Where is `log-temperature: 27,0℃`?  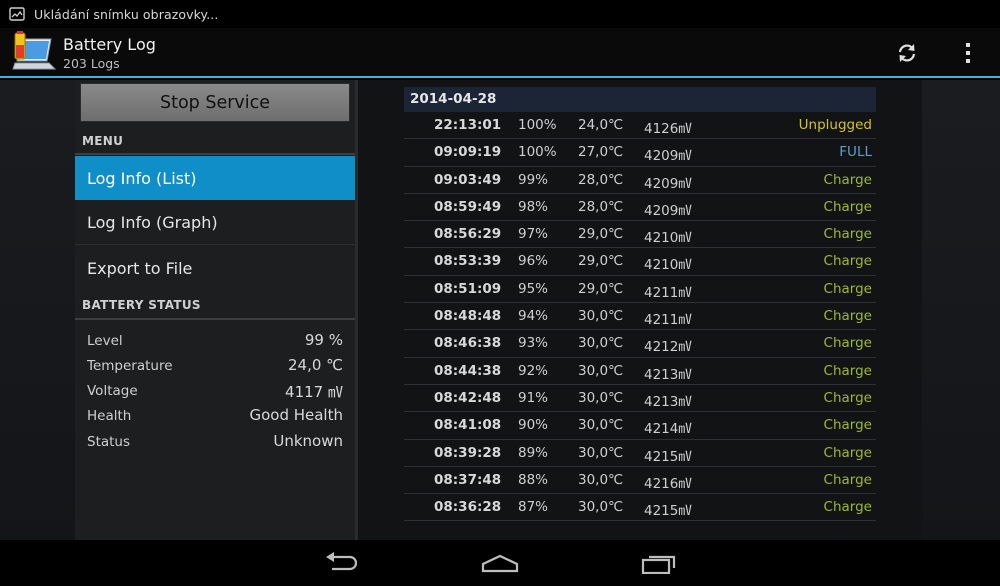
log-temperature: 27,0℃ is located at coordinates (601, 152).